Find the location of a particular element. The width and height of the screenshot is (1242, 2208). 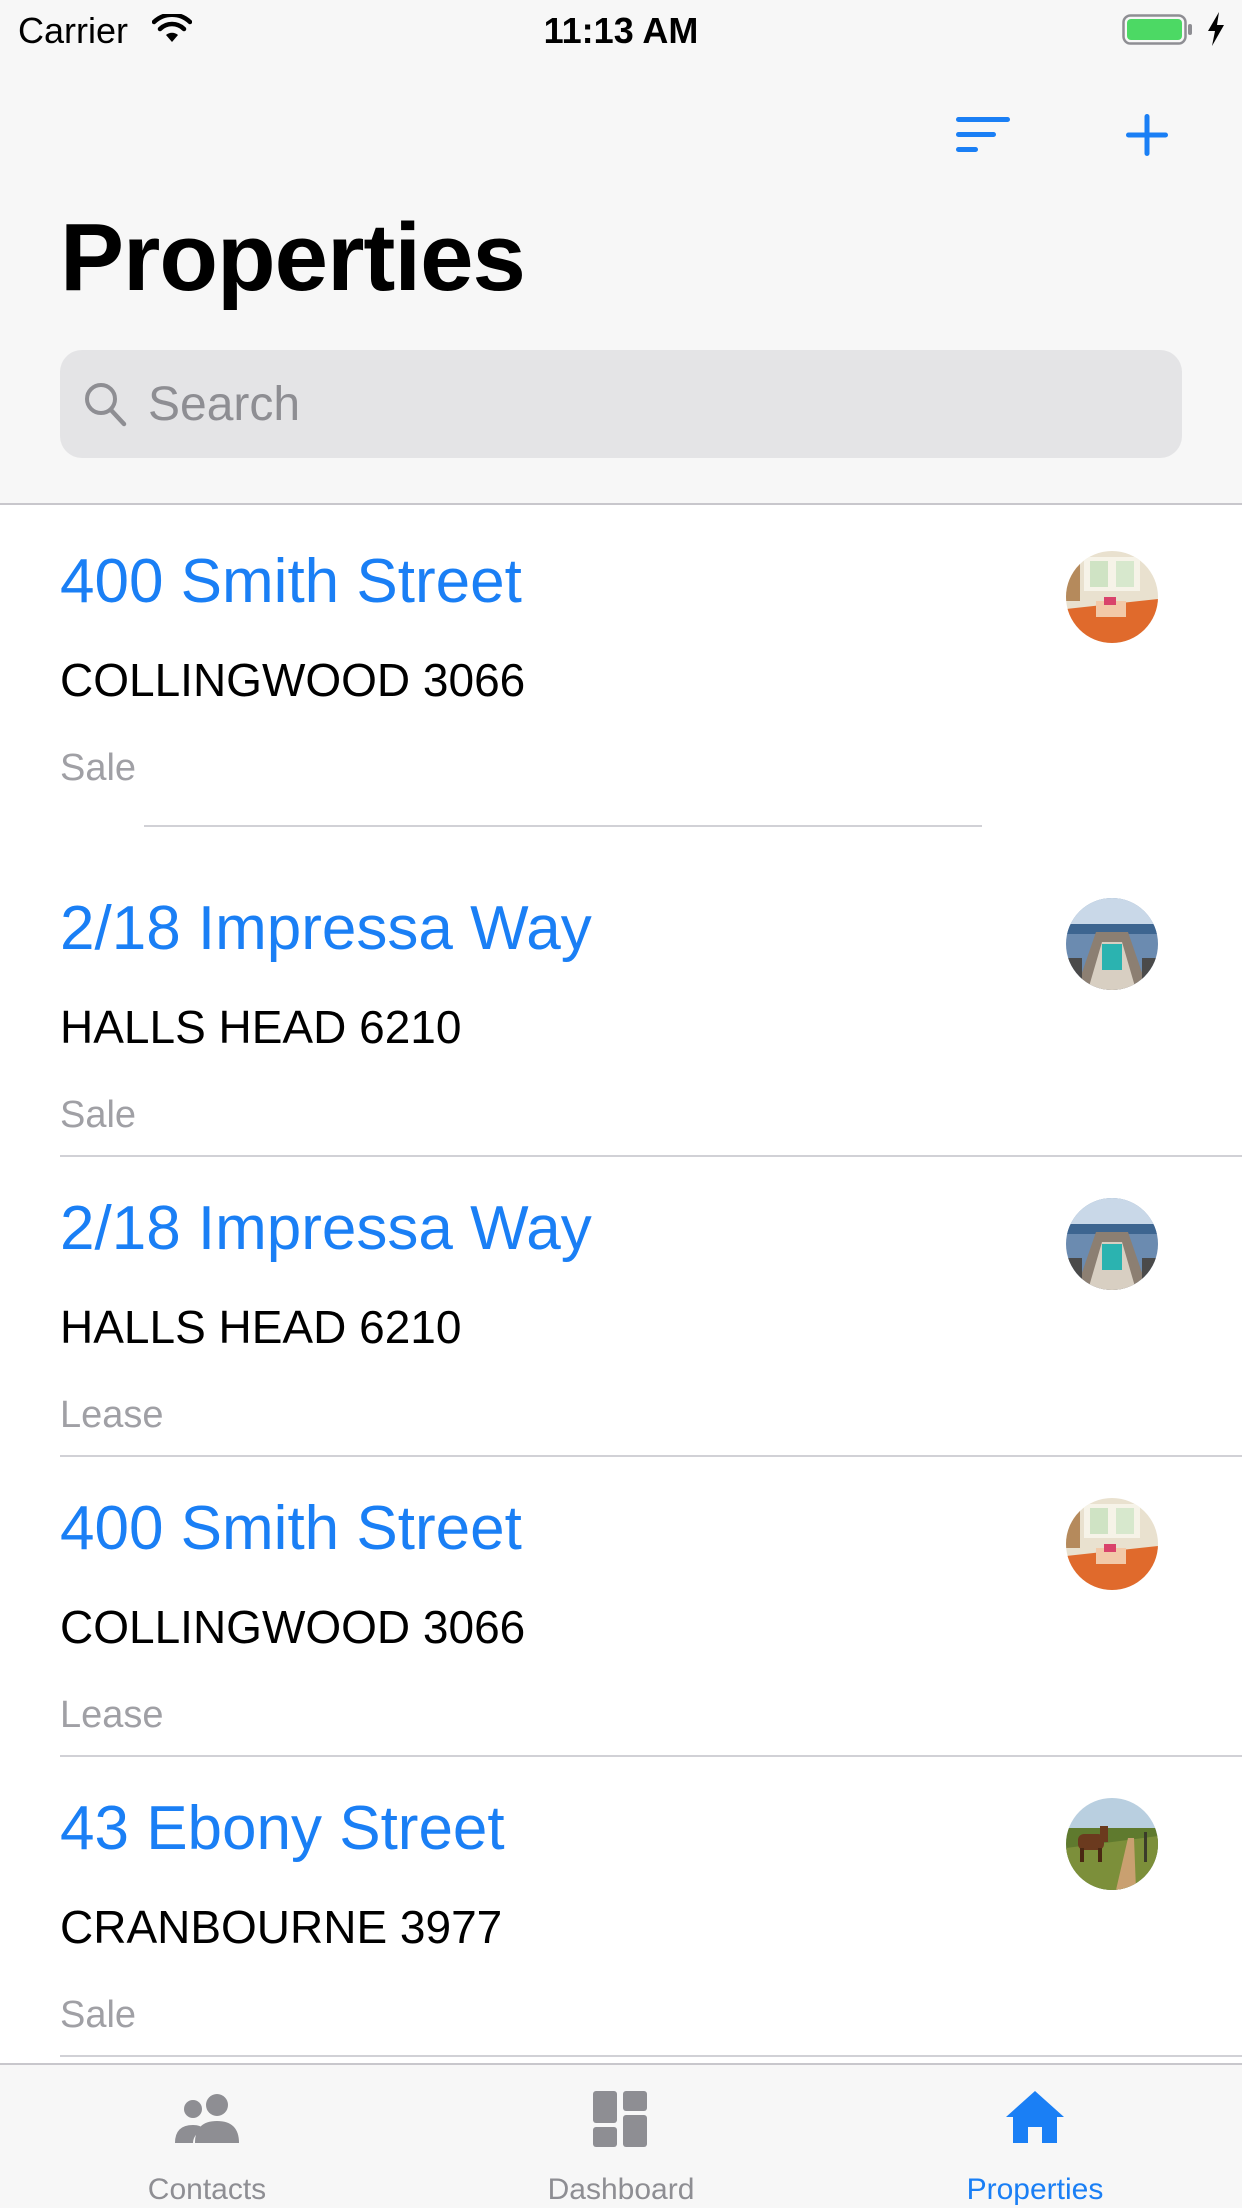

search-input is located at coordinates (648, 404).